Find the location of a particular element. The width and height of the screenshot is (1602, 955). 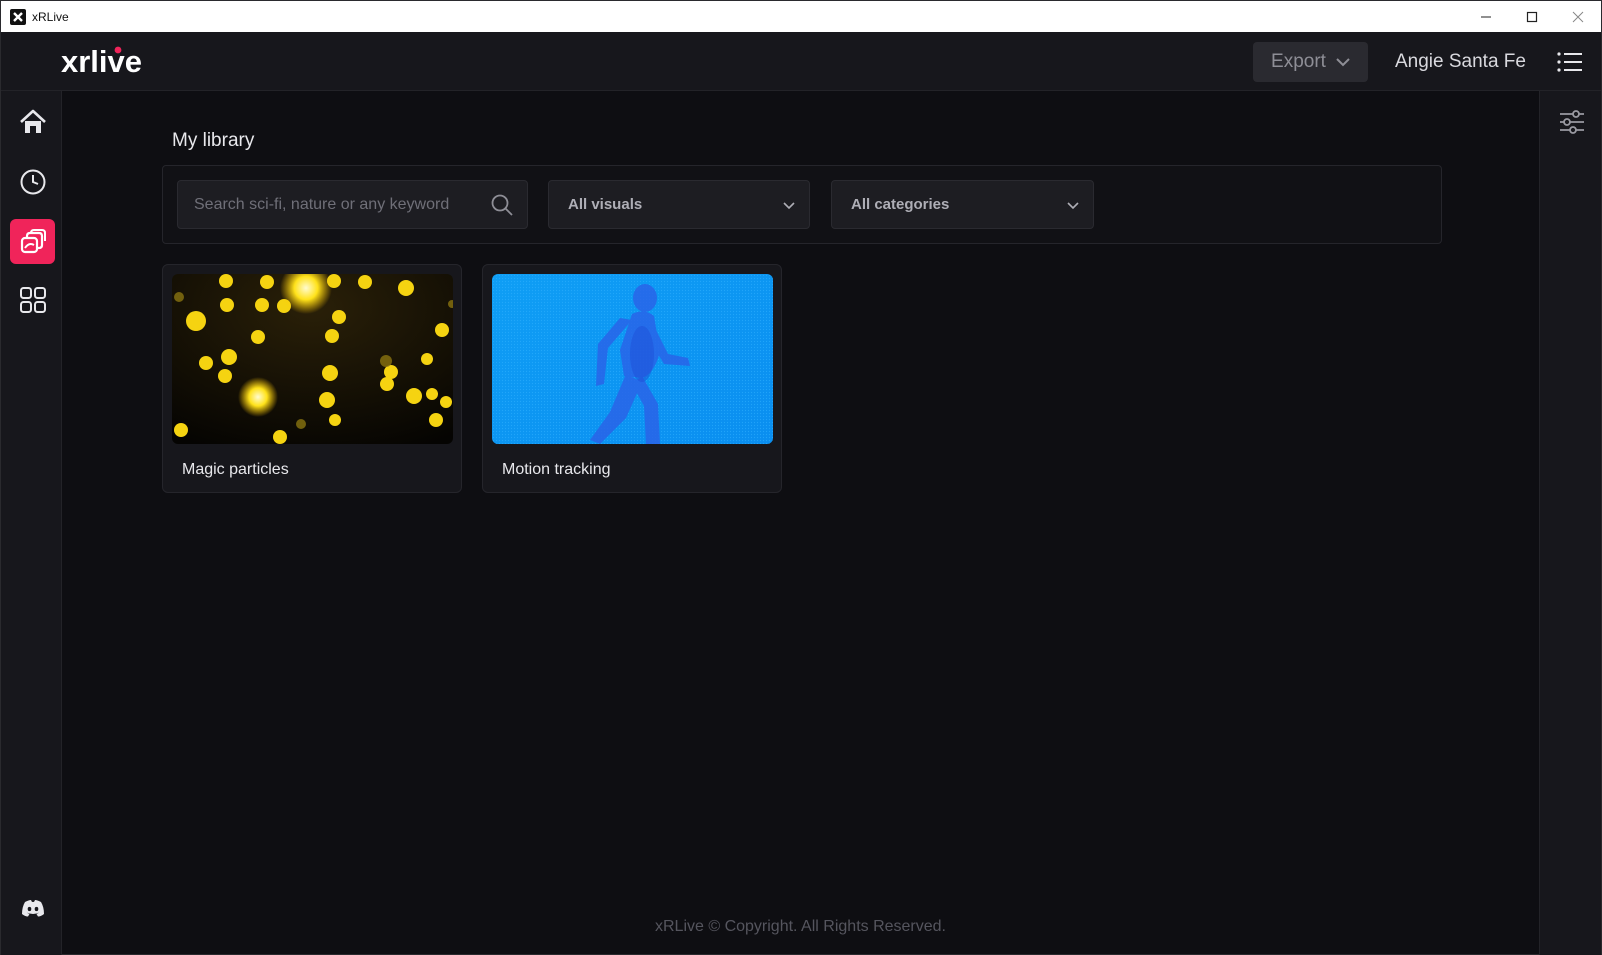

visuals-select-value: All visuals is located at coordinates (605, 204).